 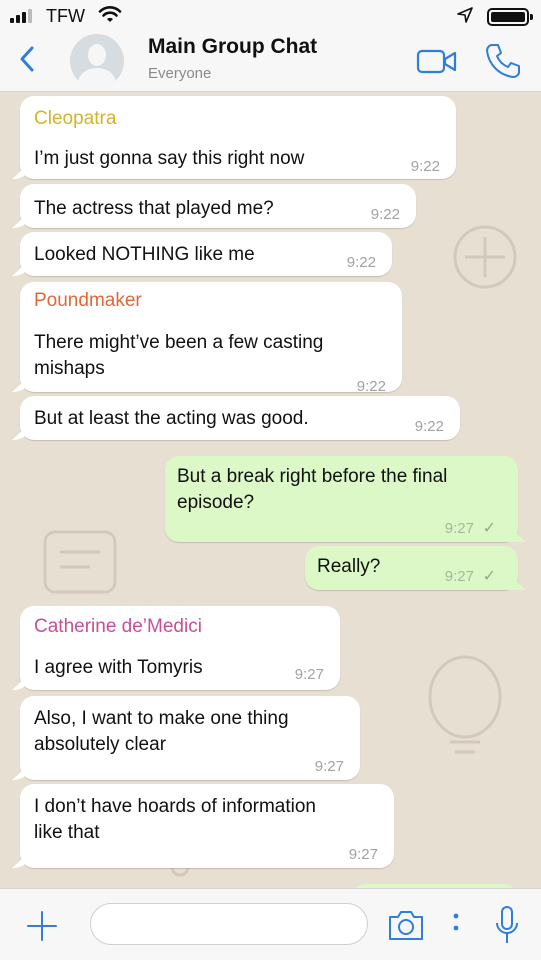 I want to click on sender-name: Cleopatra, so click(x=75, y=118).